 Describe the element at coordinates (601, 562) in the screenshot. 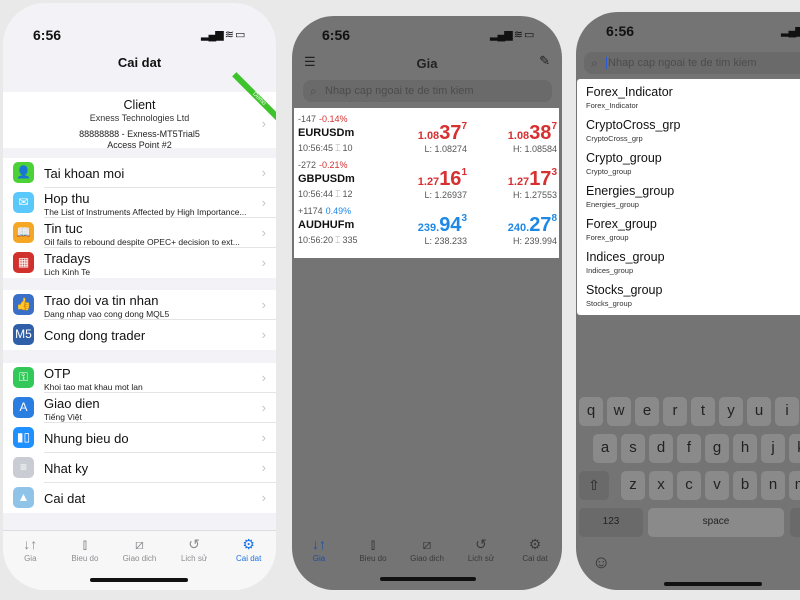

I see `emoji-icon: ☺` at that location.